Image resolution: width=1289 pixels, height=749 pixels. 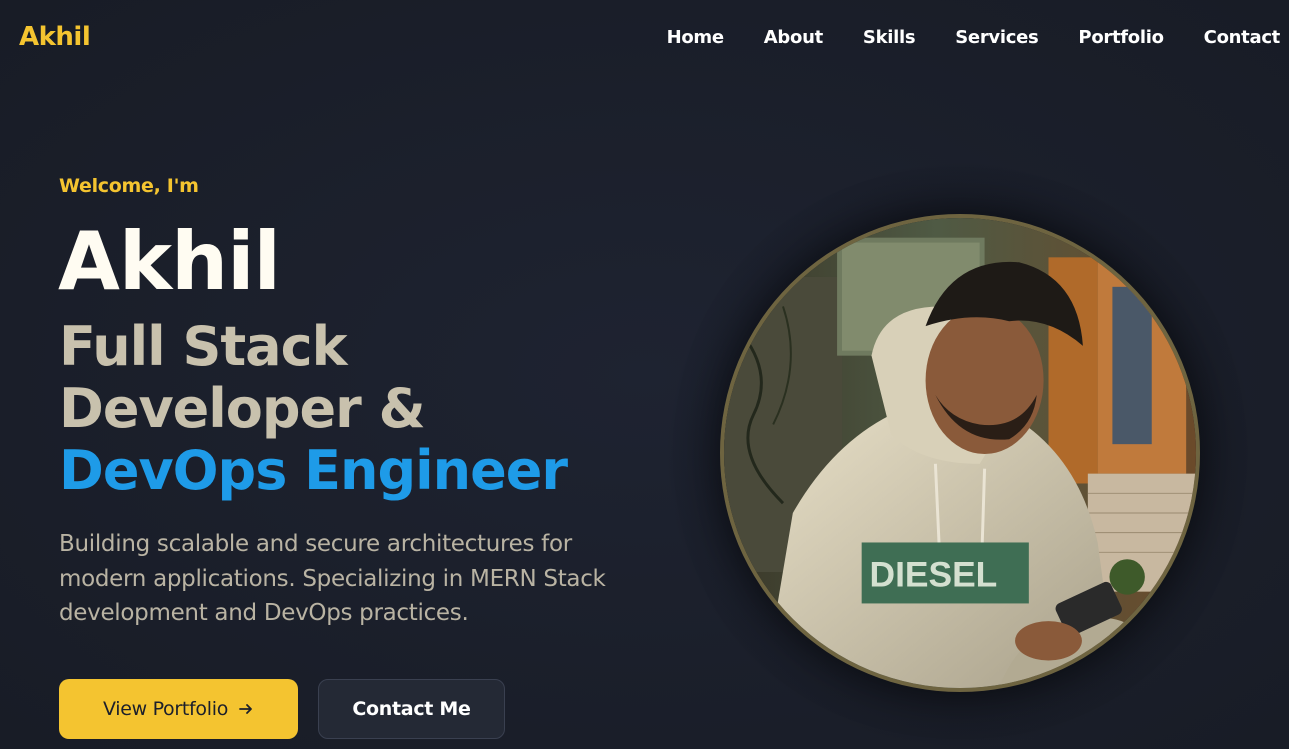 What do you see at coordinates (129, 186) in the screenshot?
I see `hero-greeting: Welcome, I'm` at bounding box center [129, 186].